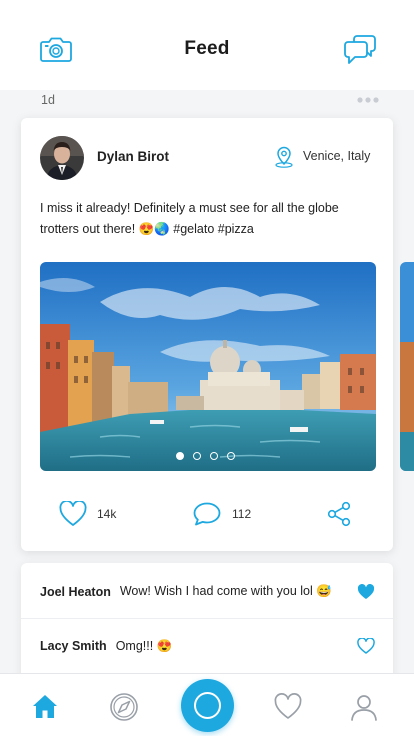 This screenshot has height=736, width=414. I want to click on bottom-tab-bar, so click(207, 704).